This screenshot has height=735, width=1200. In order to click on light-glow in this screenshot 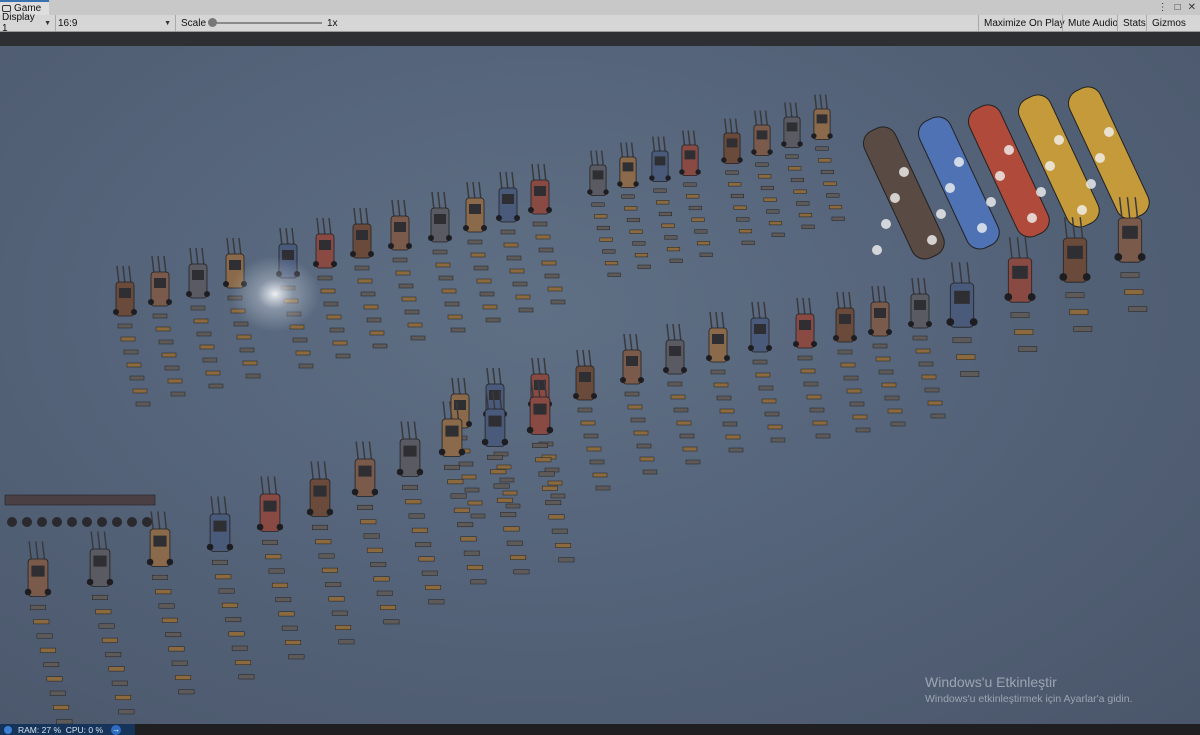, I will do `click(275, 294)`.